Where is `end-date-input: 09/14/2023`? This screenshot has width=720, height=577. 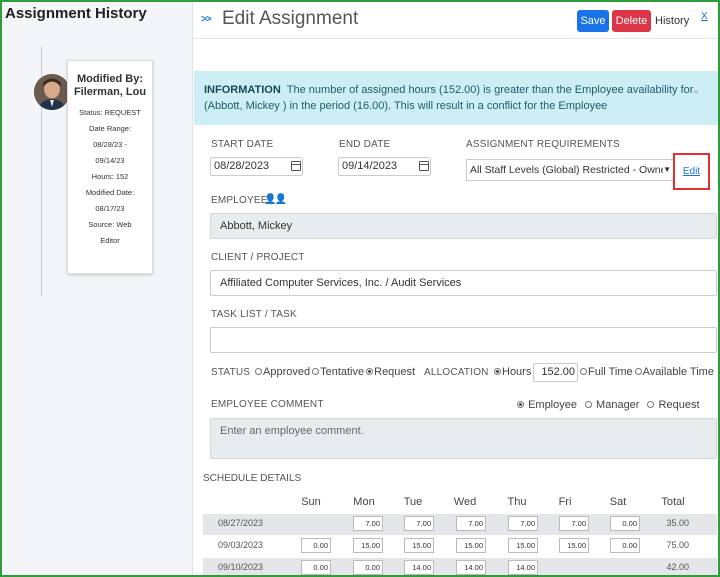
end-date-input: 09/14/2023 is located at coordinates (384, 166).